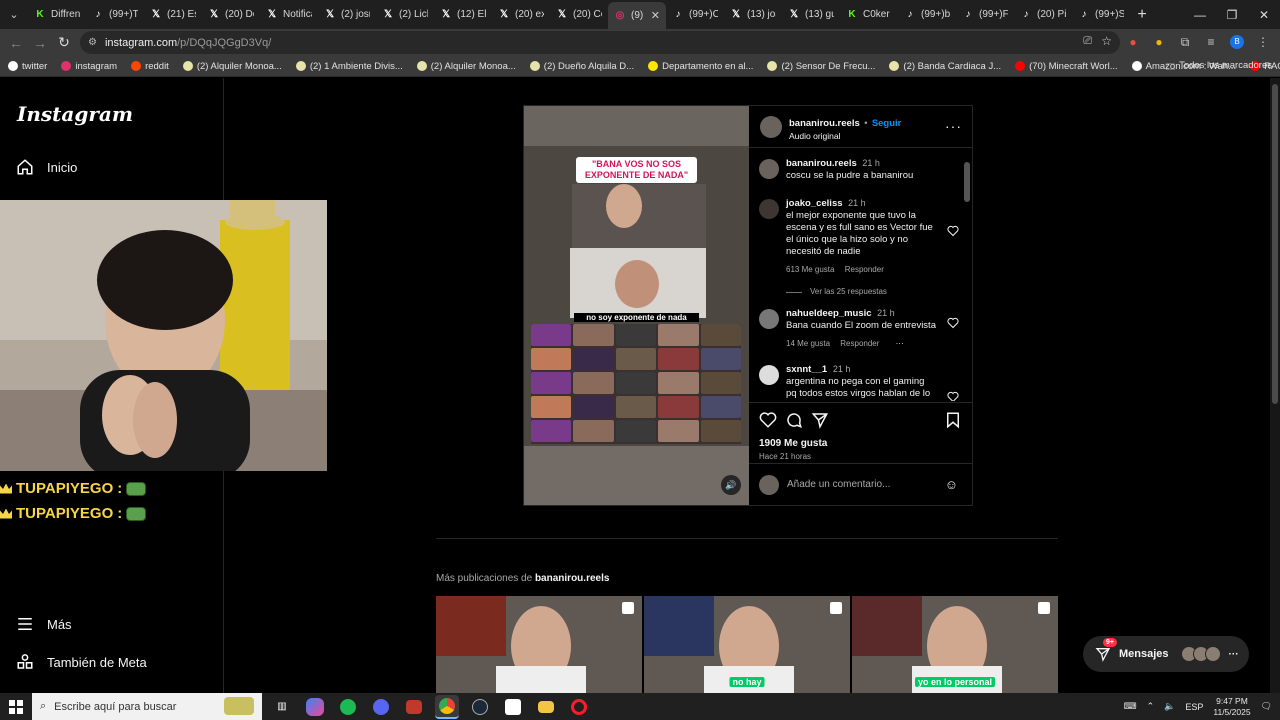  I want to click on bookmark-item: instagram, so click(89, 66).